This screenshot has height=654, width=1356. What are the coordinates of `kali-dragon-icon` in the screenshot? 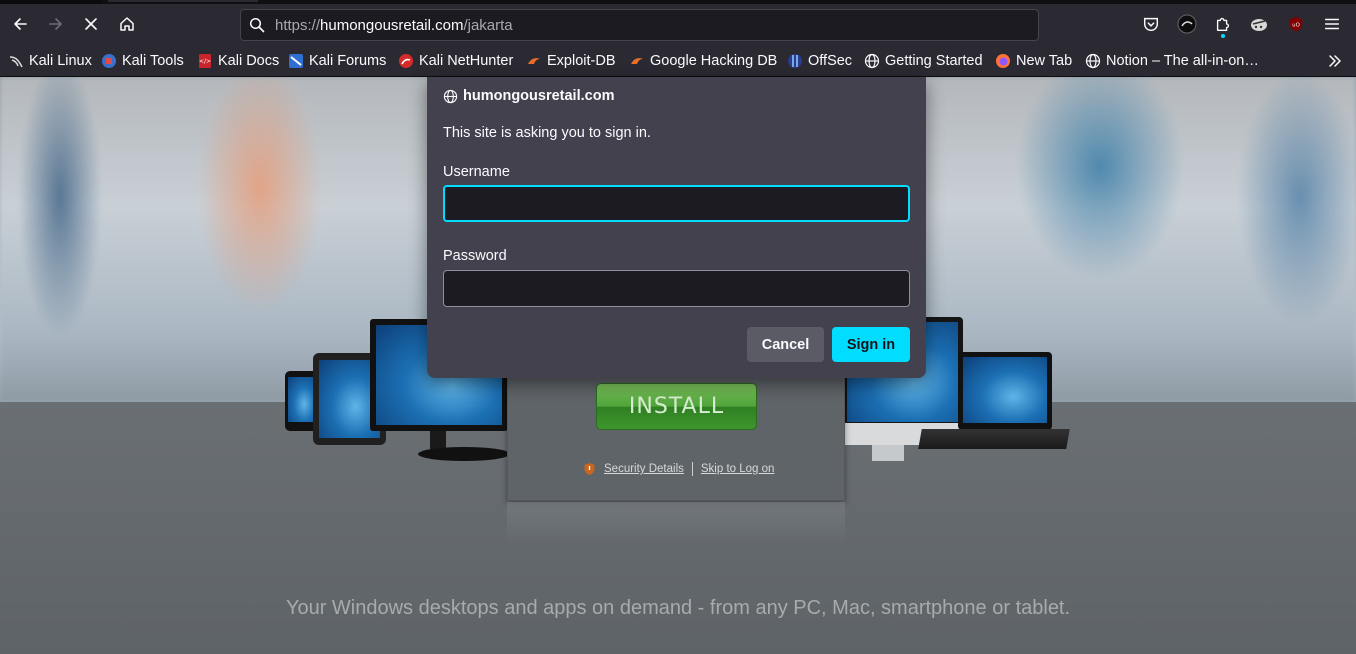 It's located at (16, 62).